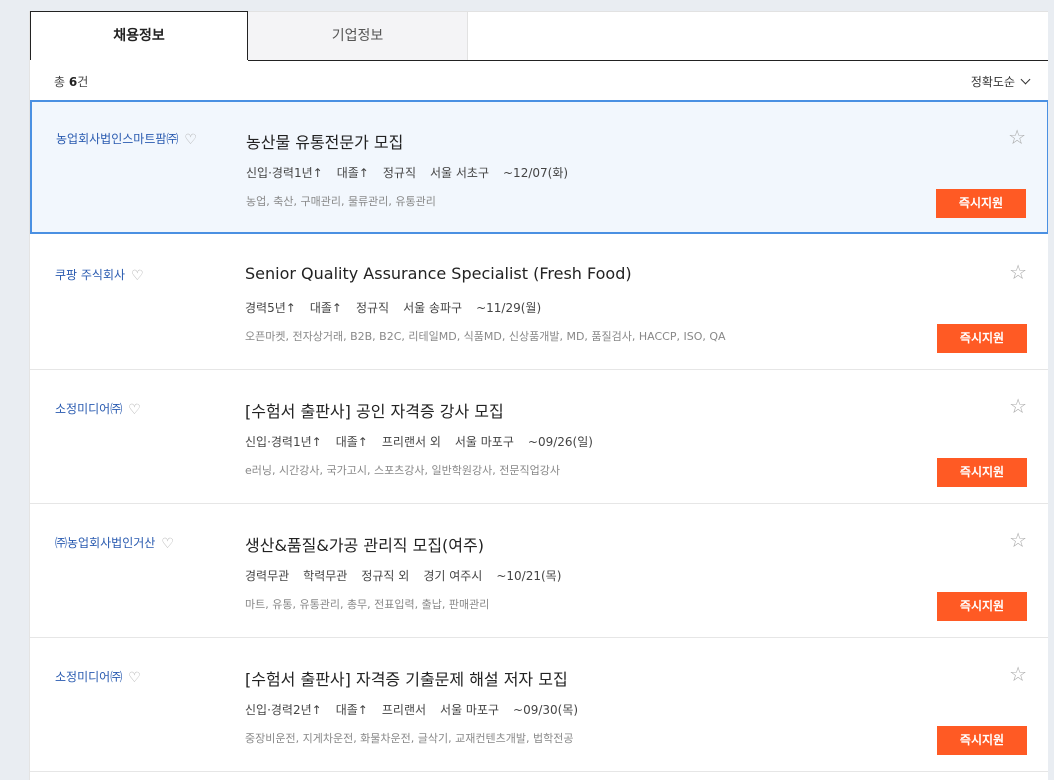 The width and height of the screenshot is (1054, 780). What do you see at coordinates (364, 544) in the screenshot?
I see `job-title: 생산&품질&가공 관리직 모집(여주)` at bounding box center [364, 544].